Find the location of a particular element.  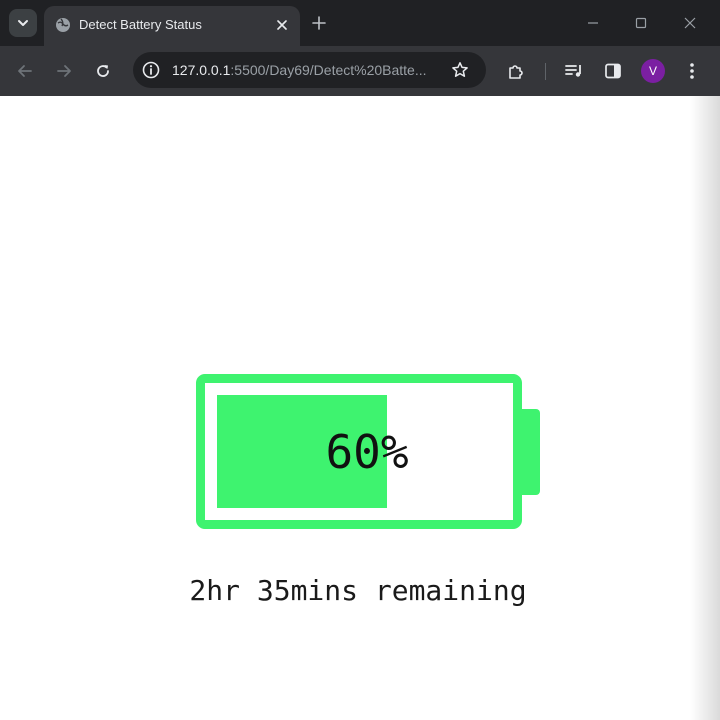

plus-icon is located at coordinates (319, 23).